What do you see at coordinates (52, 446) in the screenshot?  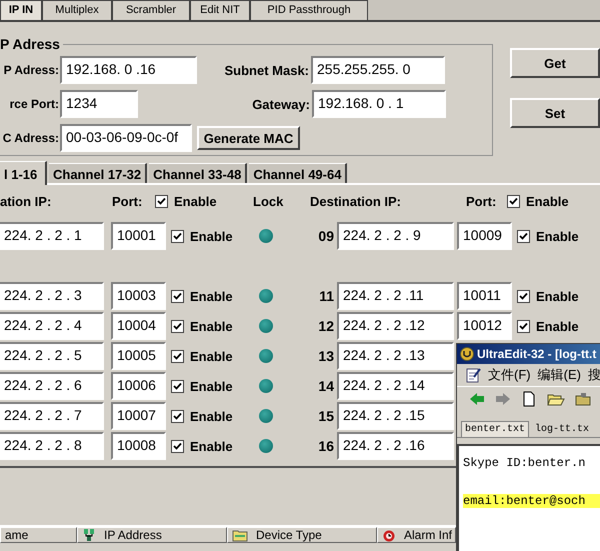 I see `destination-ip-field: 224. 2 . 2 . 8` at bounding box center [52, 446].